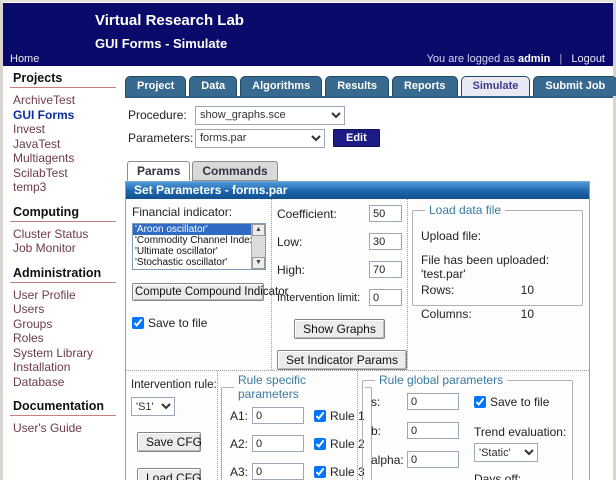 This screenshot has width=616, height=480. Describe the element at coordinates (260, 138) in the screenshot. I see `parameters-select: forms.par` at that location.